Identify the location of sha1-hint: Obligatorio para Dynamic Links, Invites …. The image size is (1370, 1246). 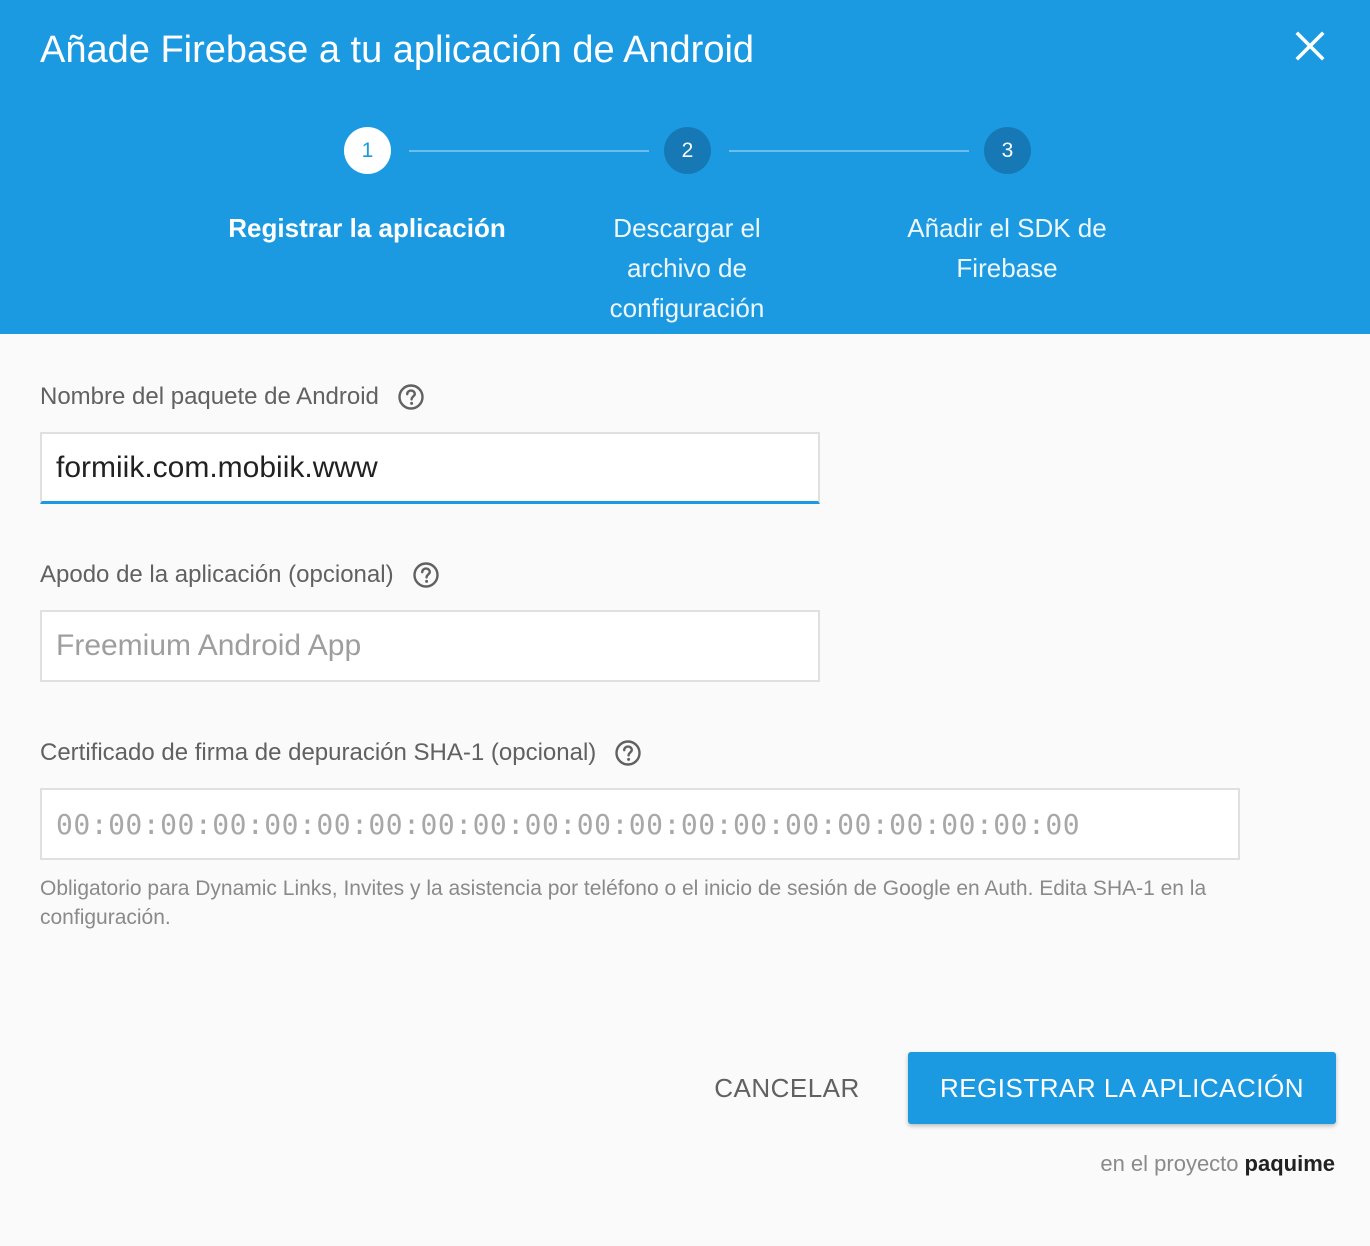
(623, 903).